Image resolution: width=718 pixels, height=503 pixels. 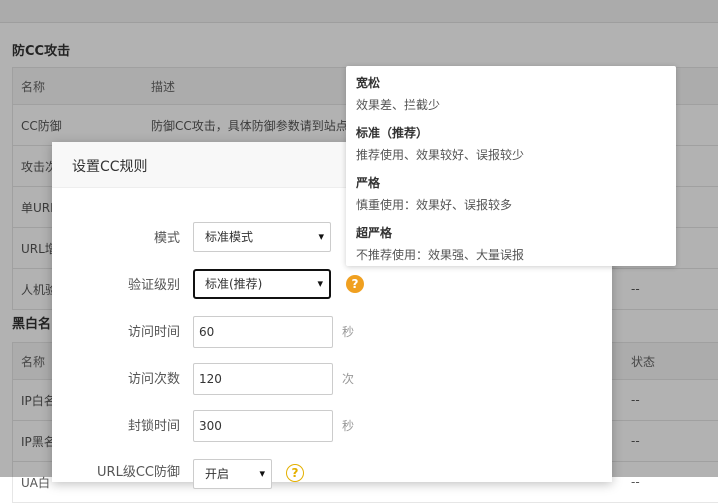 What do you see at coordinates (440, 243) in the screenshot?
I see `tooltip-item: 超严格 不推荐使用：效果强、大量误报` at bounding box center [440, 243].